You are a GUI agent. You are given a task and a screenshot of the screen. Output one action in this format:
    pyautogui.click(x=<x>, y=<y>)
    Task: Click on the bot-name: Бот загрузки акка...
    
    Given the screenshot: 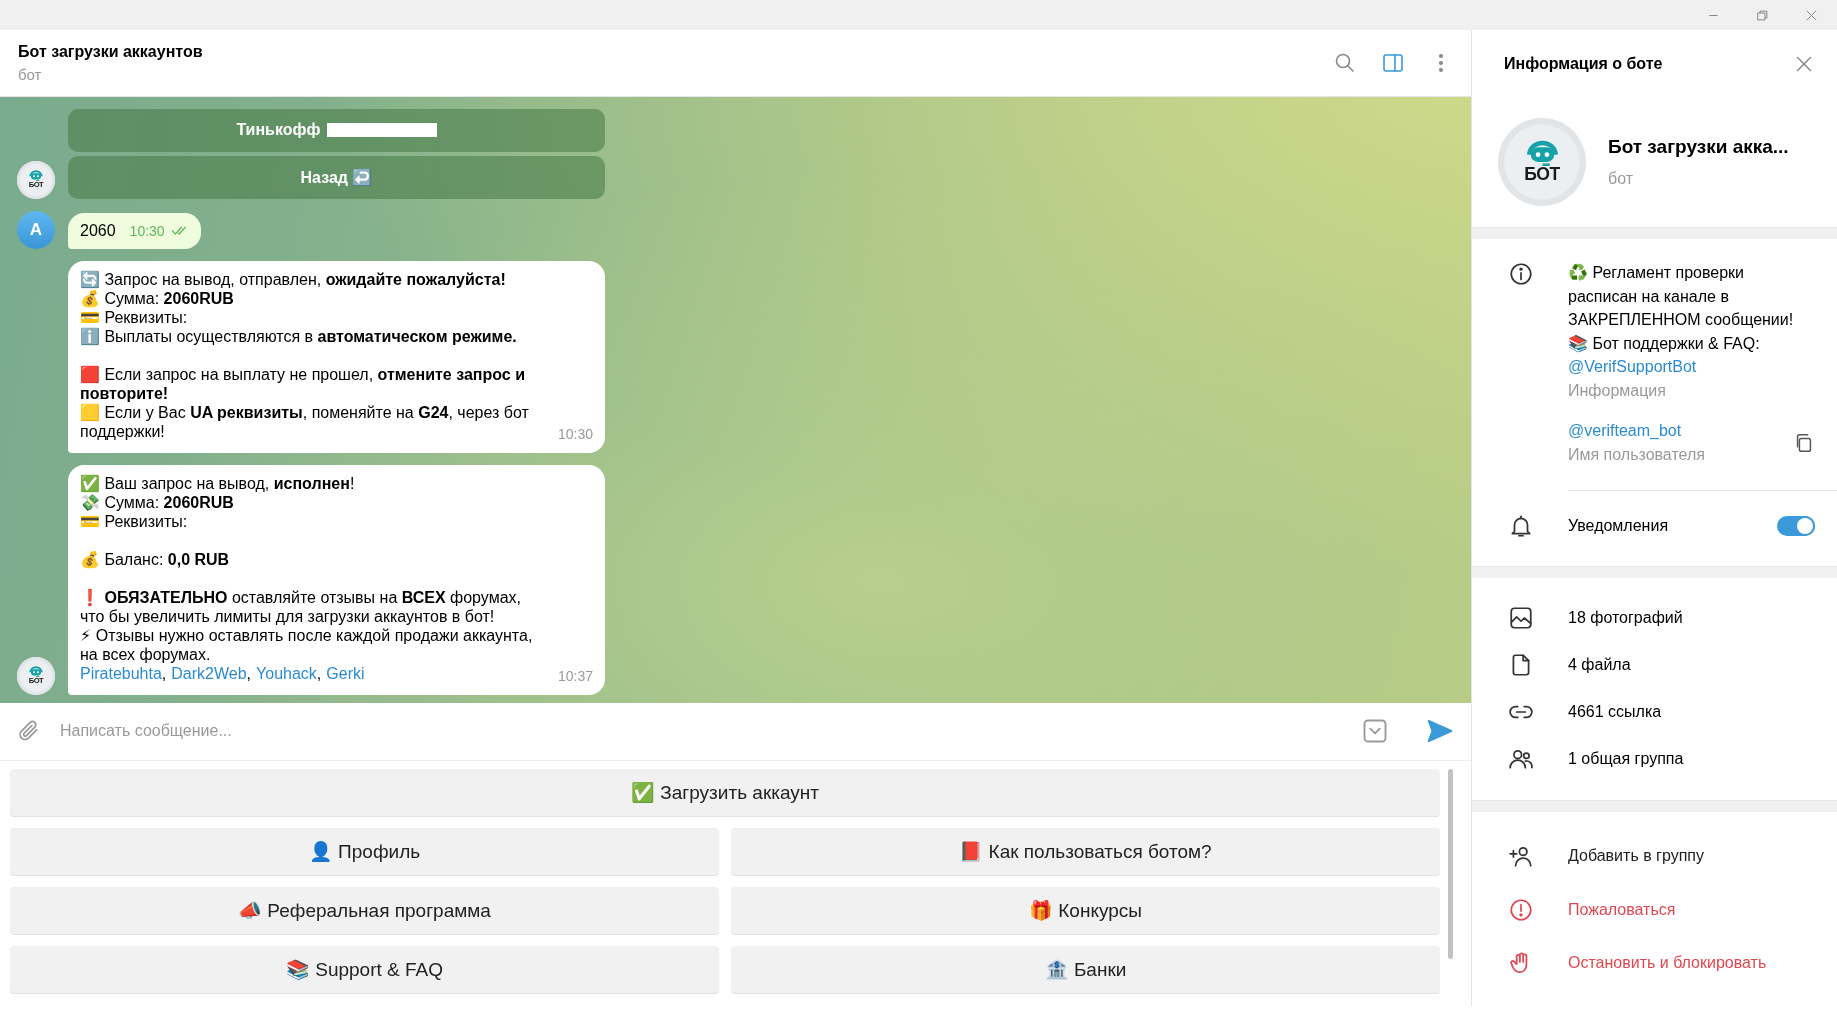 What is the action you would take?
    pyautogui.click(x=1698, y=147)
    